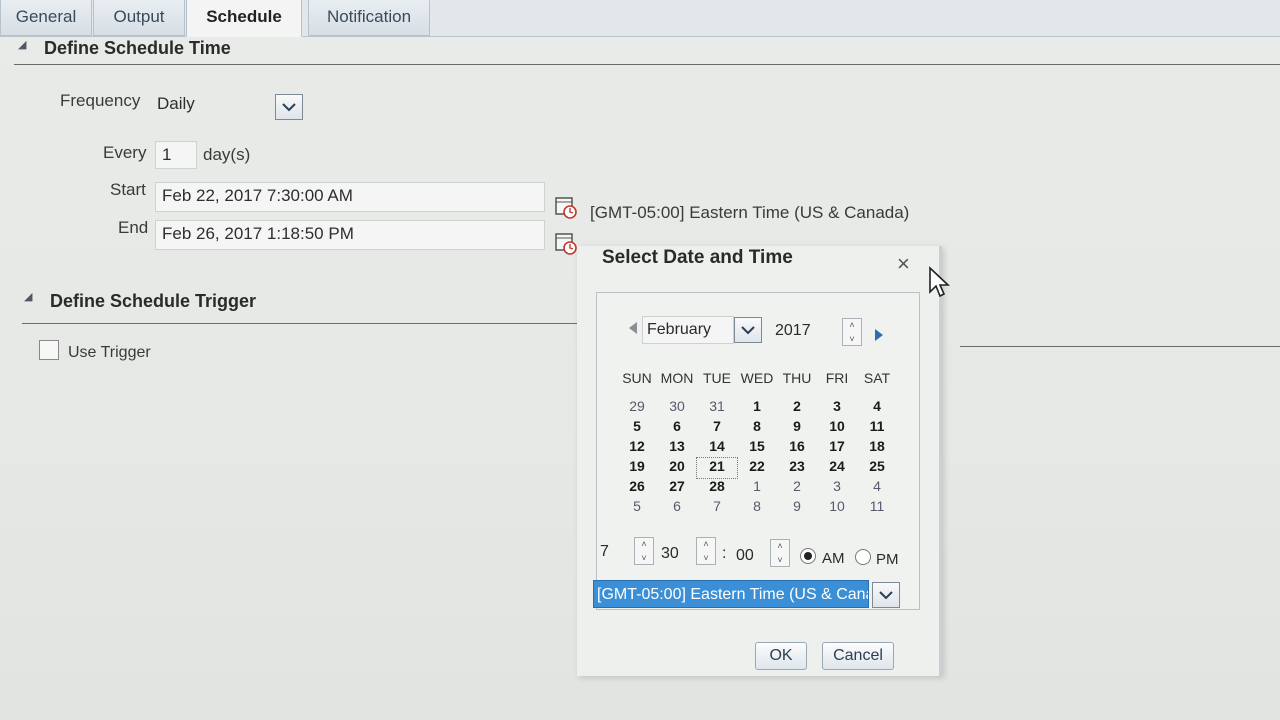  I want to click on calendar-day: 25, so click(877, 468).